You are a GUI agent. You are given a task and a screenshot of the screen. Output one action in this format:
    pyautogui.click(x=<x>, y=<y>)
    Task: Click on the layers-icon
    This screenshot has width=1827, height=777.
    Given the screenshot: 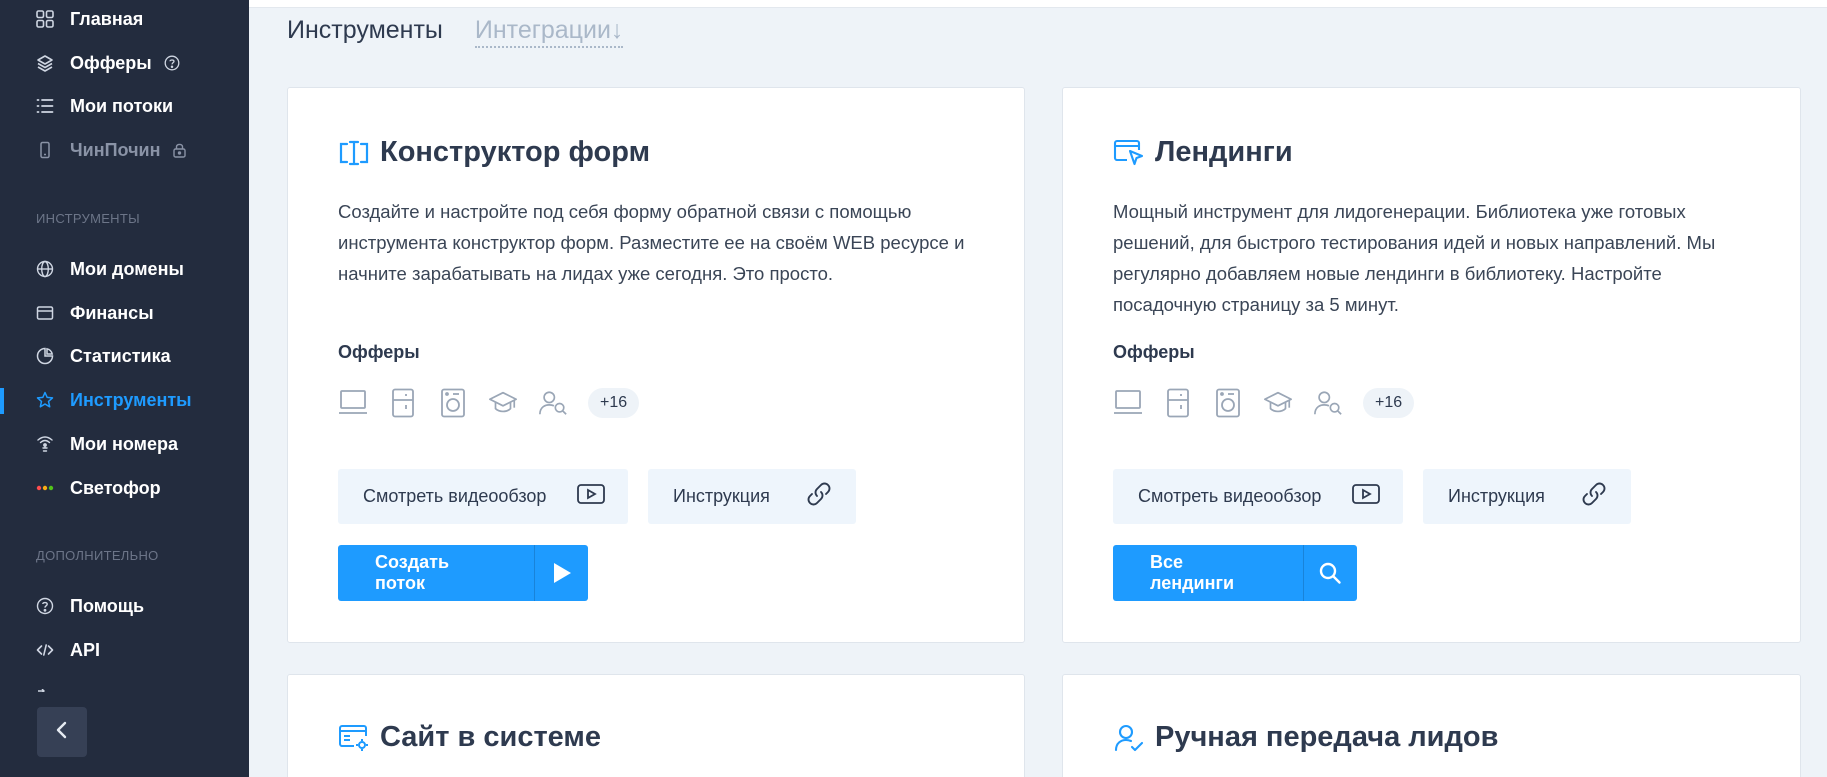 What is the action you would take?
    pyautogui.click(x=45, y=63)
    